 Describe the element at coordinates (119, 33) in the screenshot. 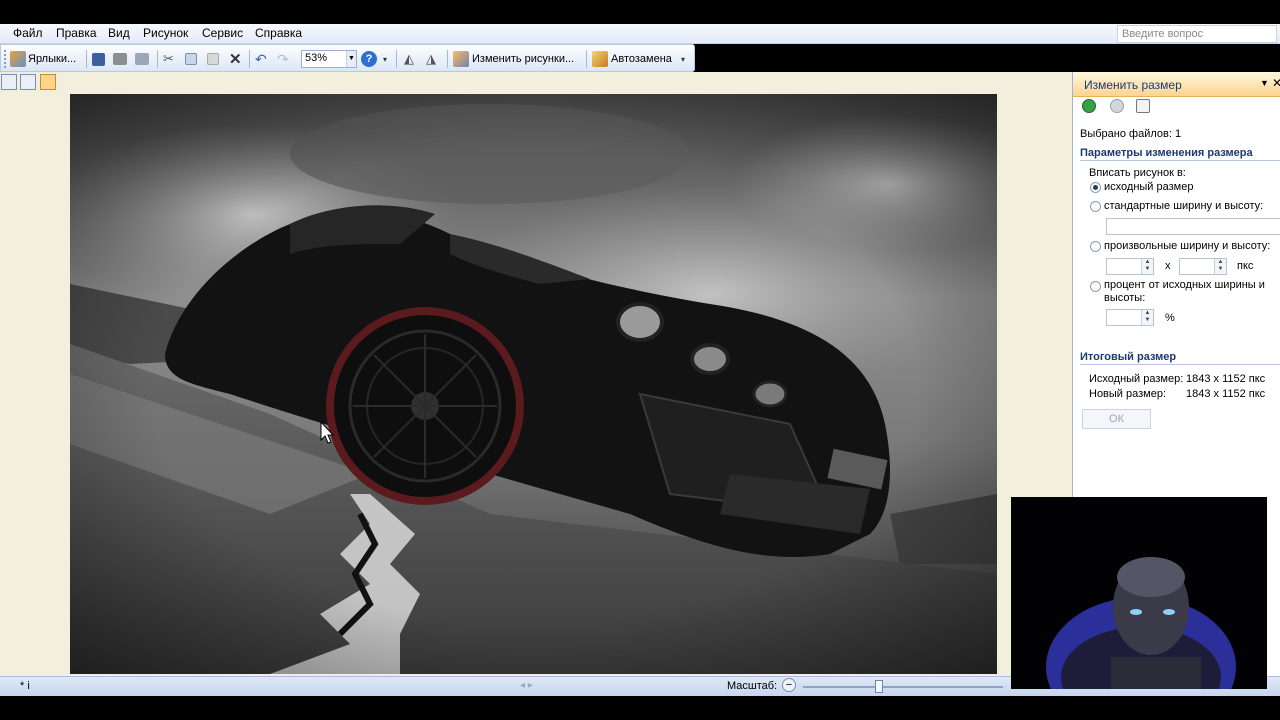

I see `menu-view: Вид` at that location.